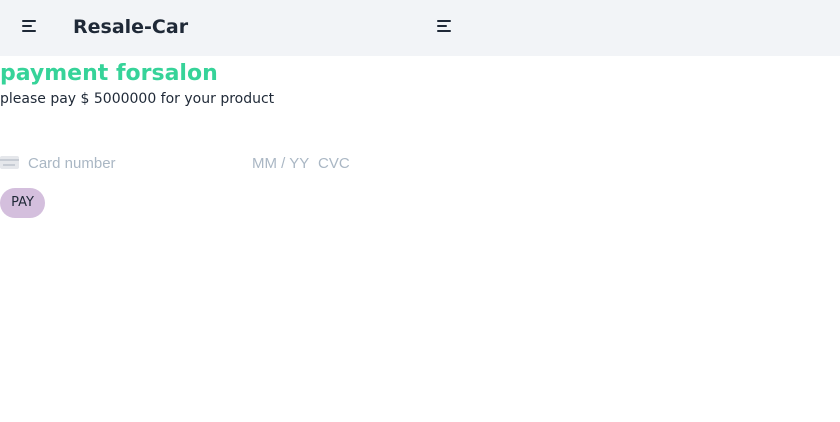  Describe the element at coordinates (9, 165) in the screenshot. I see `card-icon-digits` at that location.